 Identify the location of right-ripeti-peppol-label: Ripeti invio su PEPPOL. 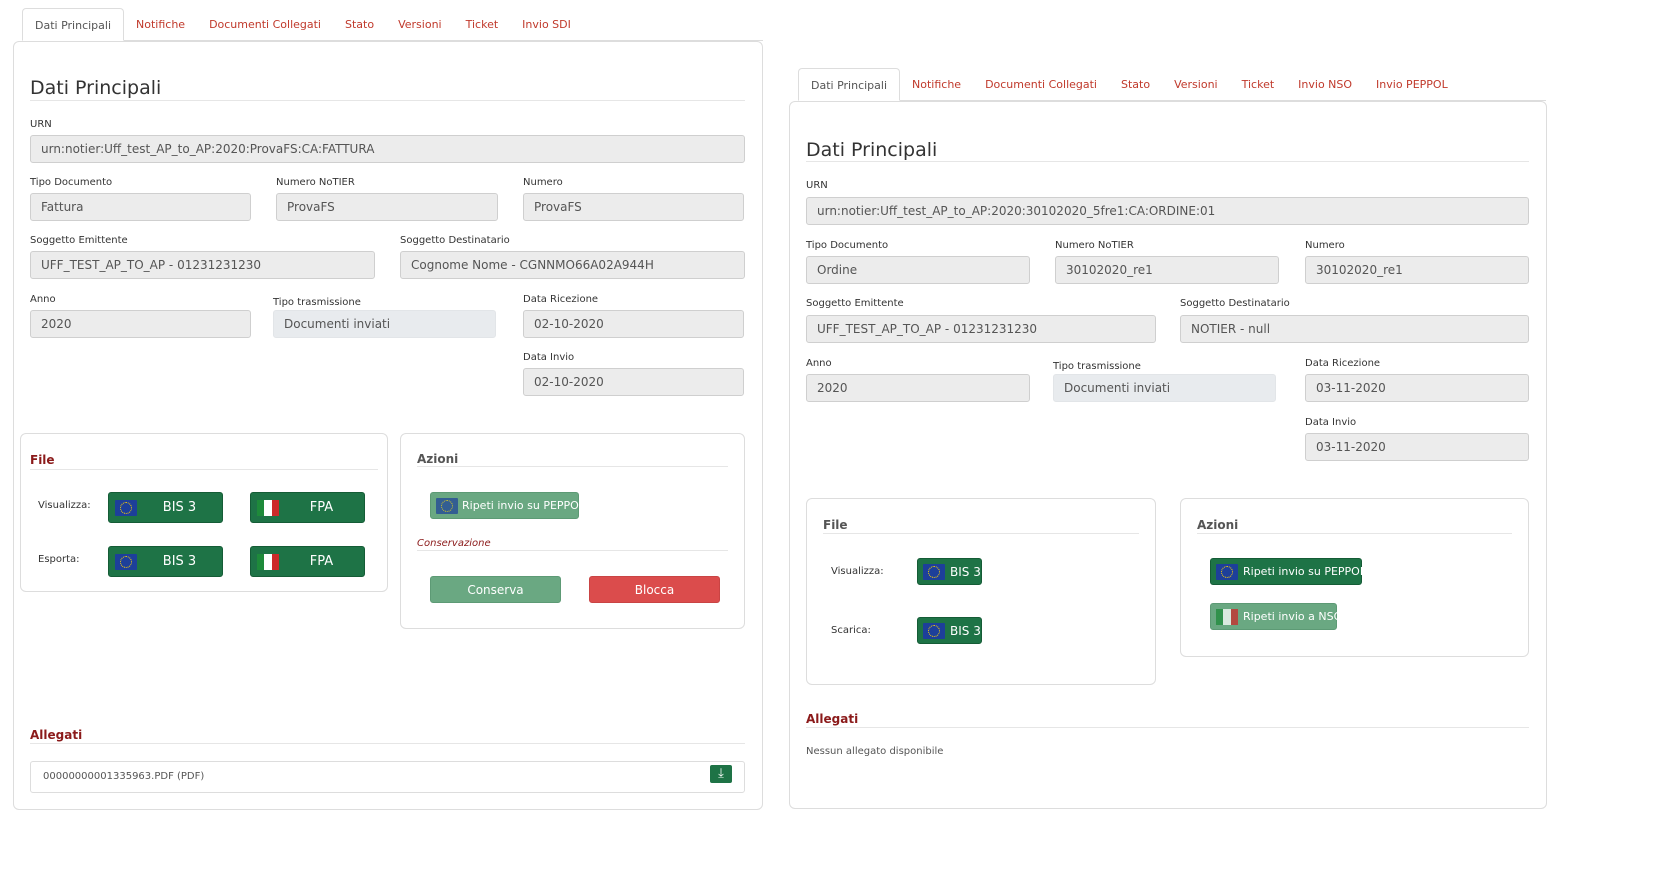
(1304, 571).